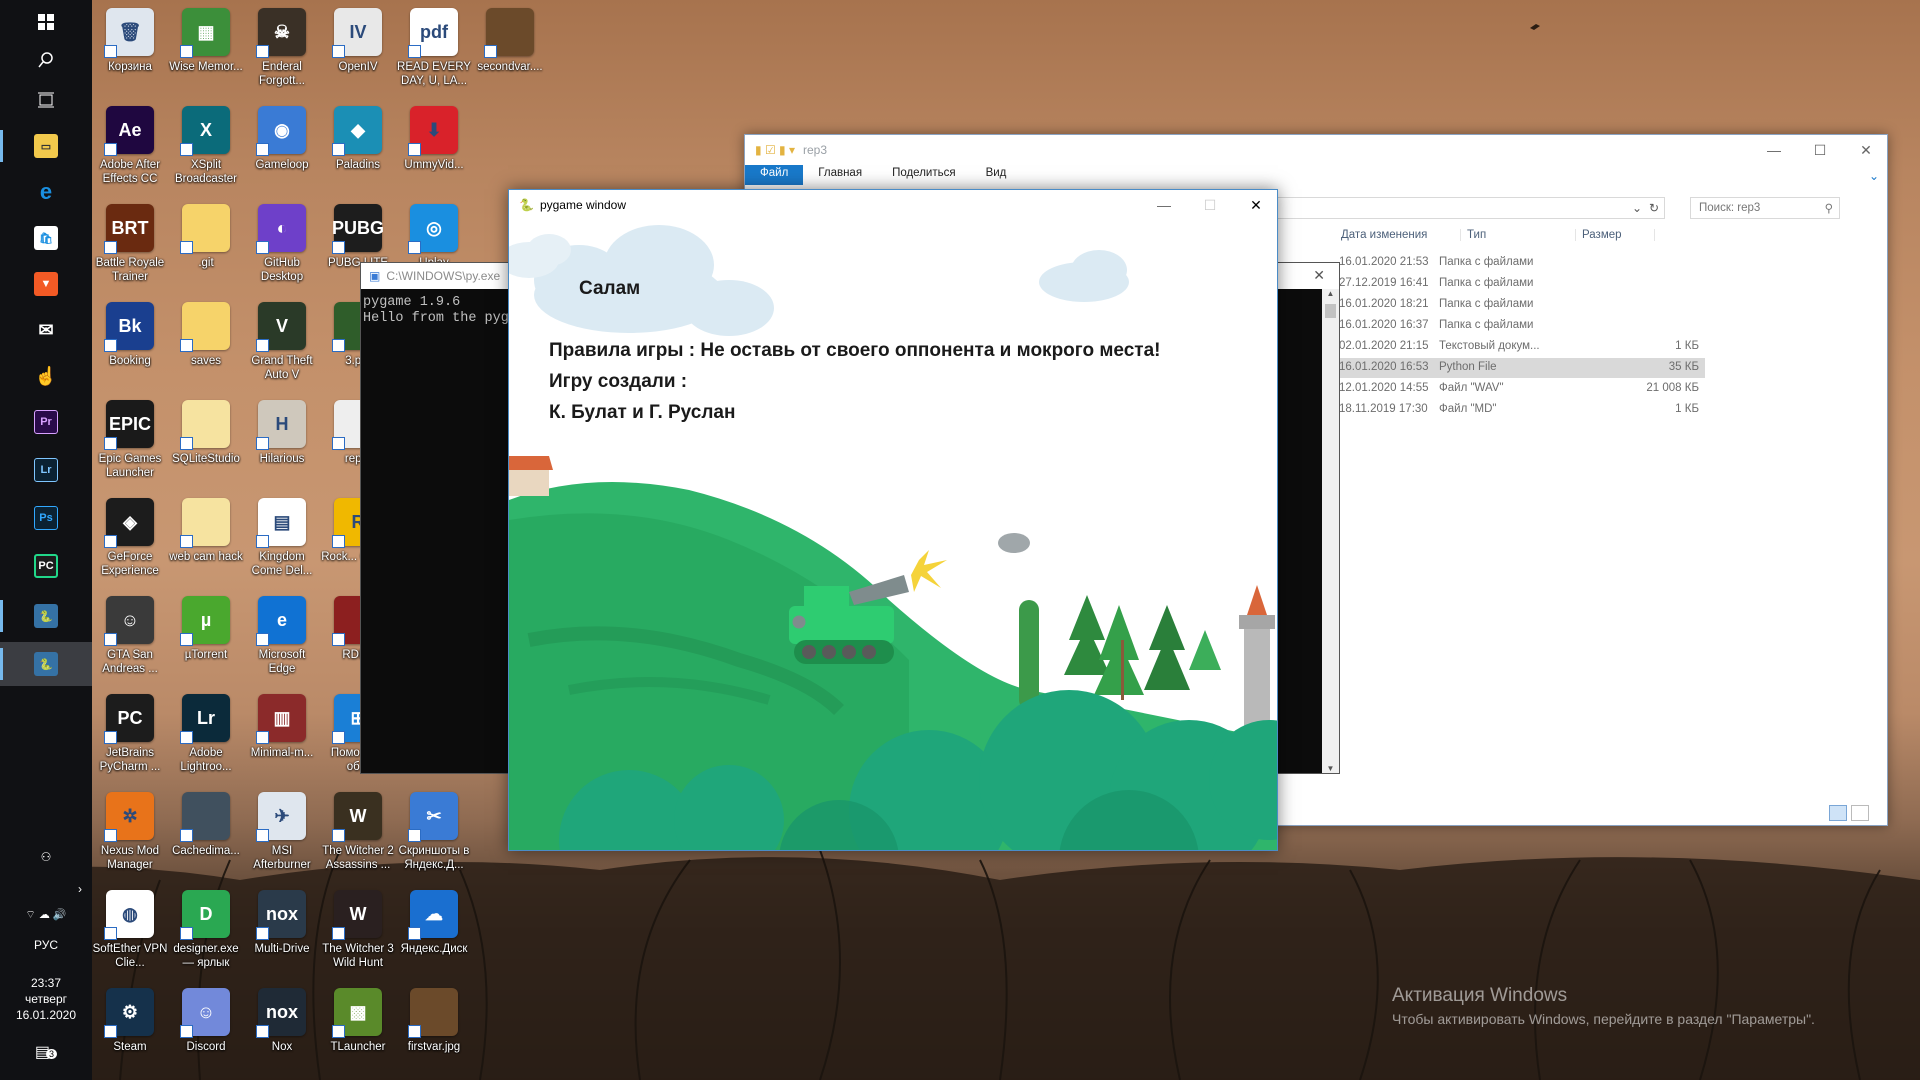  What do you see at coordinates (1473, 235) in the screenshot?
I see `column-type: Тип` at bounding box center [1473, 235].